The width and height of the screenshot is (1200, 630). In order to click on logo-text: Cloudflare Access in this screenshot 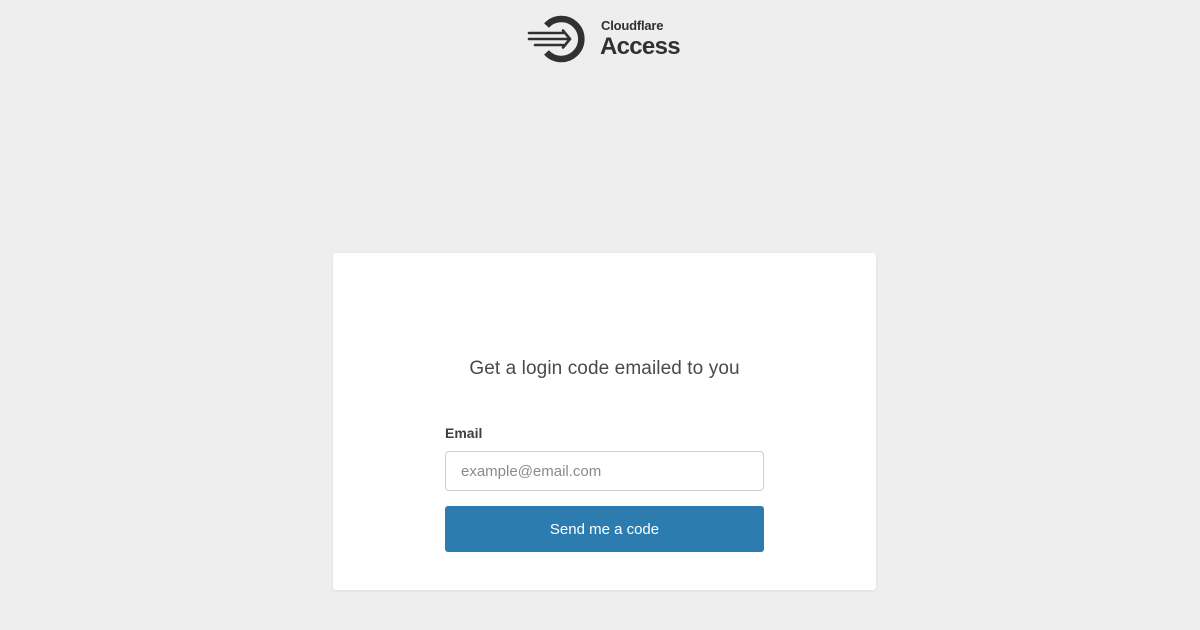, I will do `click(640, 39)`.